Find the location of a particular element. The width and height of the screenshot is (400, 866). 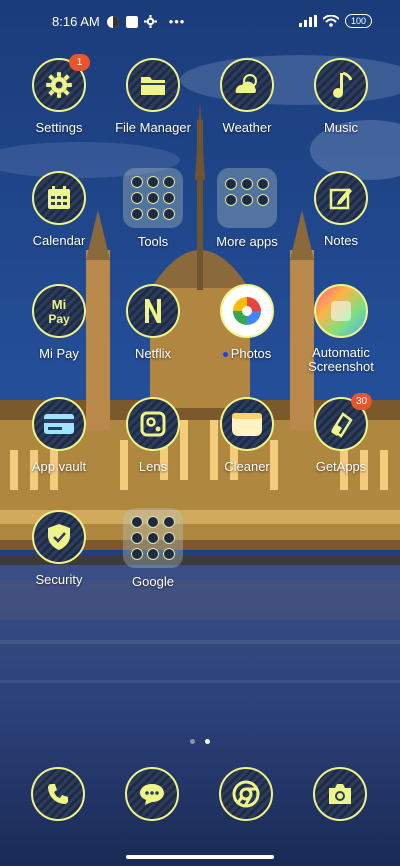

app-mi-pay: Mi Pay Mi Pay is located at coordinates (59, 322).